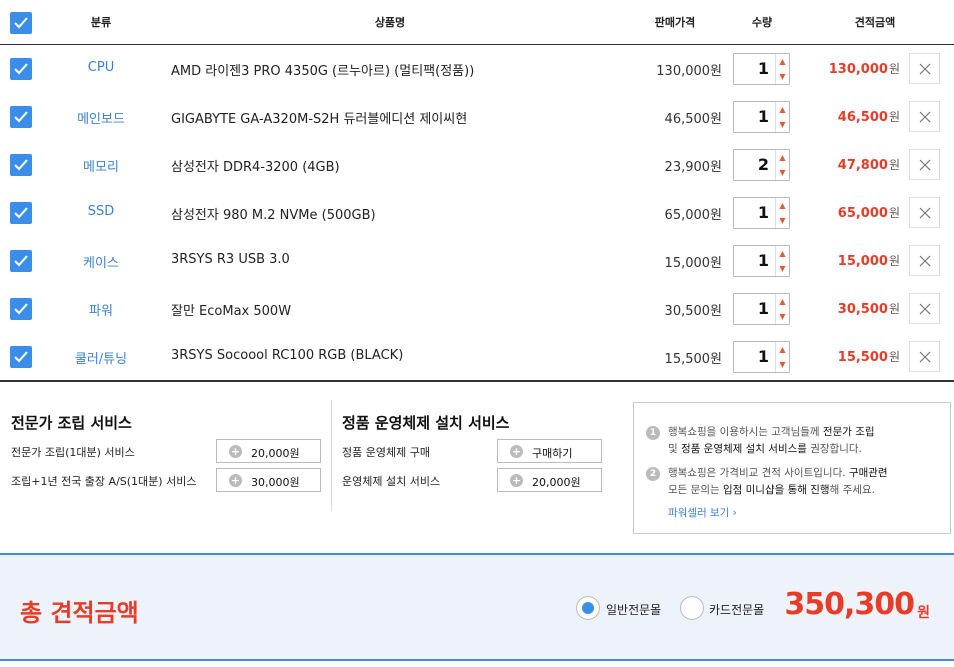 The image size is (954, 667). What do you see at coordinates (689, 71) in the screenshot?
I see `row-price: 130,000원` at bounding box center [689, 71].